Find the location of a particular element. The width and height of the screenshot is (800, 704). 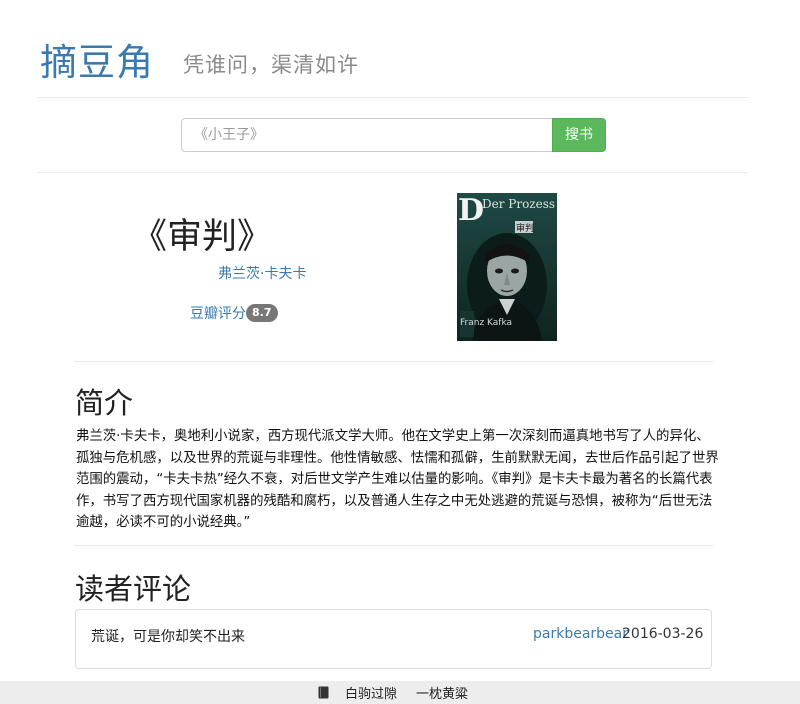

search-input is located at coordinates (367, 135).